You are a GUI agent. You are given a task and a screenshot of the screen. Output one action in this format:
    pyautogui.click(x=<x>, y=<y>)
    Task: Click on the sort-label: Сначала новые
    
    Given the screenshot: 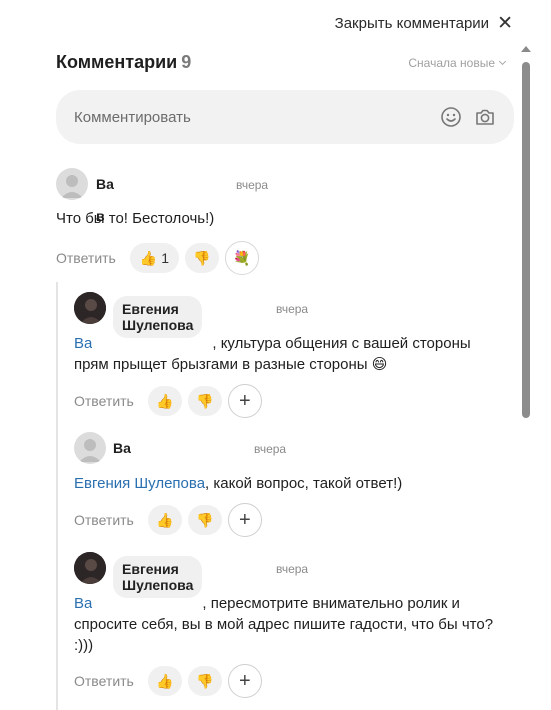 What is the action you would take?
    pyautogui.click(x=451, y=62)
    